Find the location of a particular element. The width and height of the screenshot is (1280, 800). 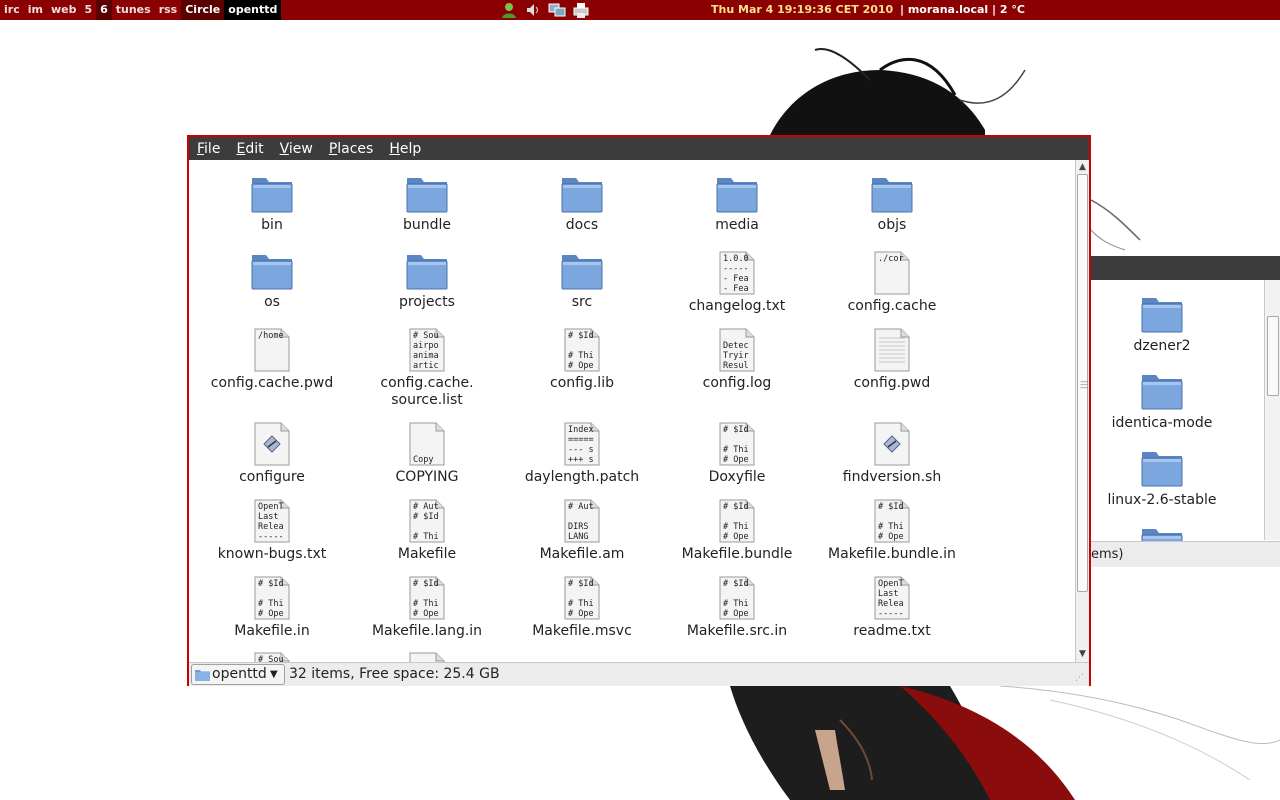

file-item: # Sou is located at coordinates (272, 657).